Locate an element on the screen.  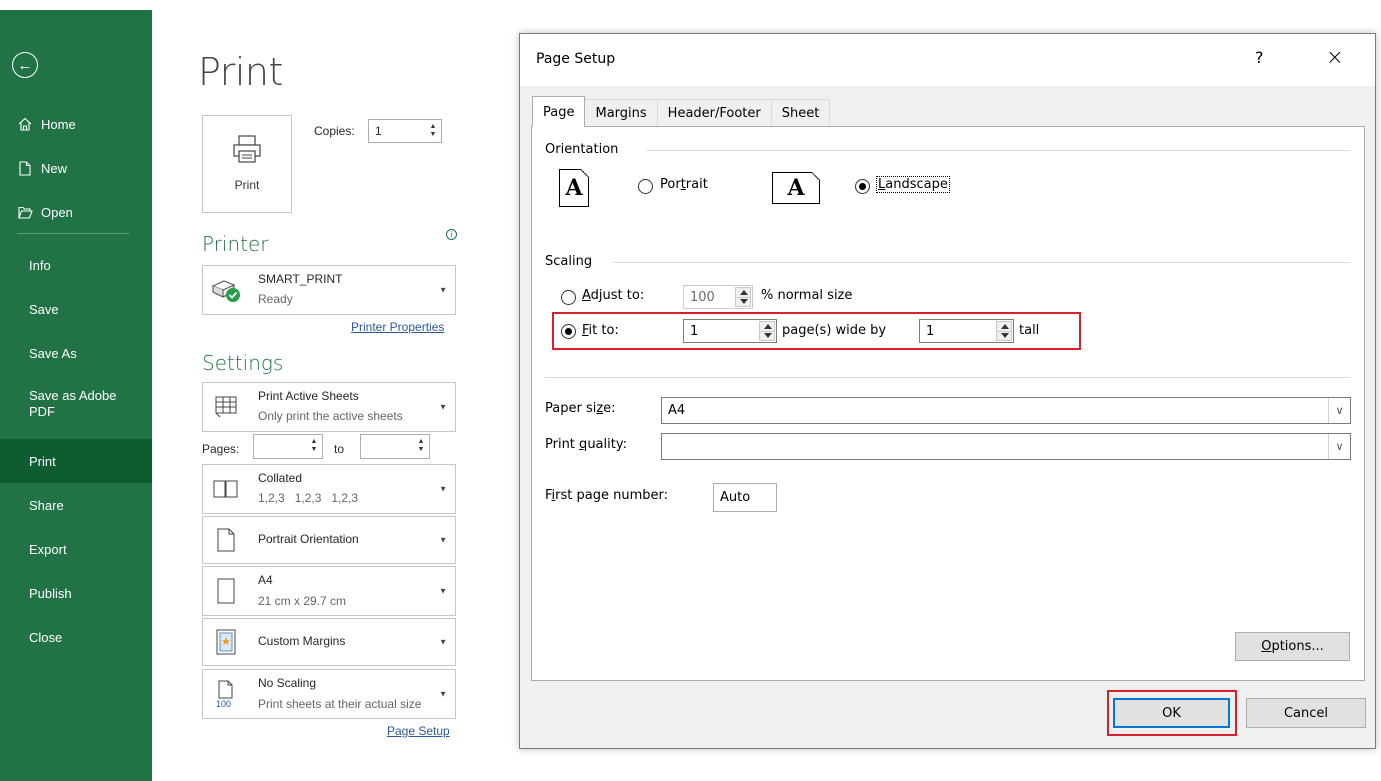
print-button: Print is located at coordinates (247, 164).